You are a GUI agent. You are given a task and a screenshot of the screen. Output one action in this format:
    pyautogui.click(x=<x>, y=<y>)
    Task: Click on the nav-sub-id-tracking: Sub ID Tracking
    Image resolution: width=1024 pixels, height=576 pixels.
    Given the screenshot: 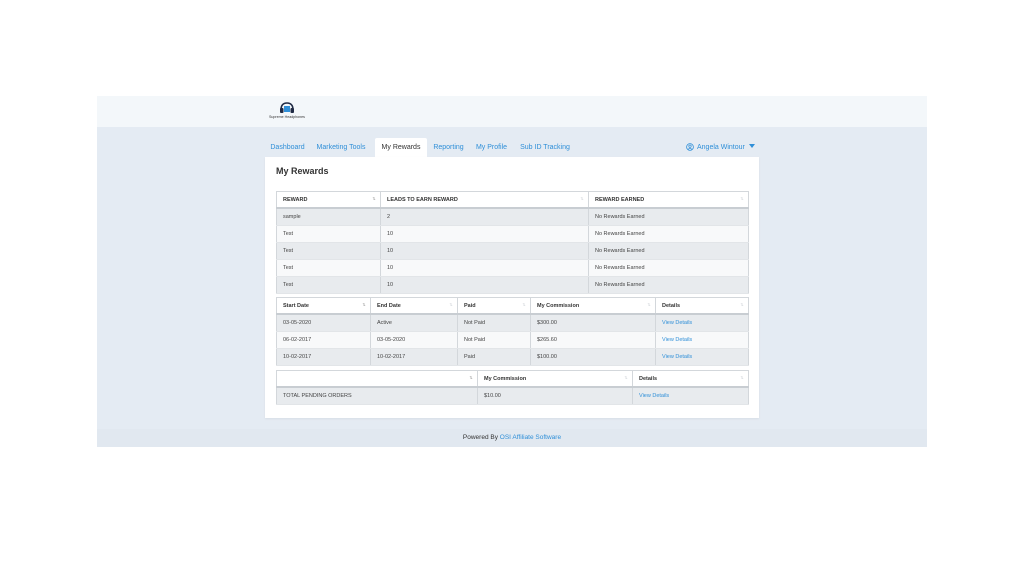 What is the action you would take?
    pyautogui.click(x=545, y=148)
    